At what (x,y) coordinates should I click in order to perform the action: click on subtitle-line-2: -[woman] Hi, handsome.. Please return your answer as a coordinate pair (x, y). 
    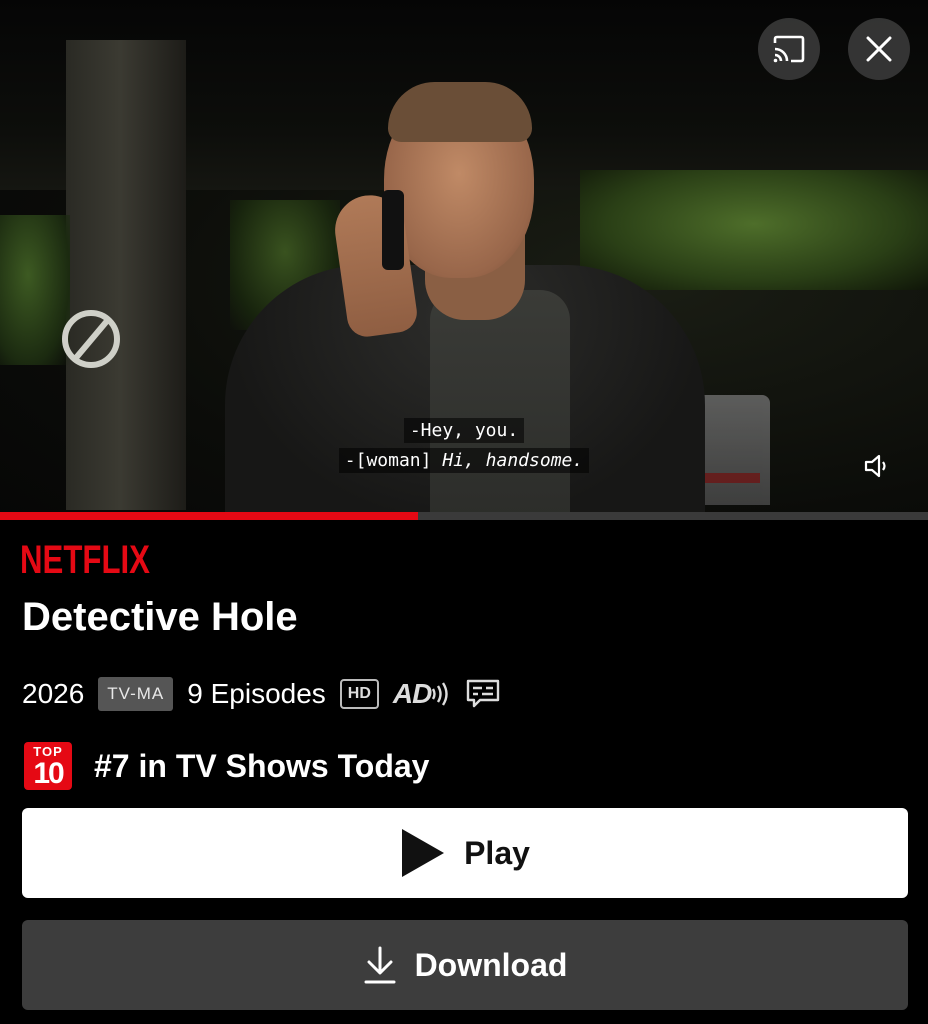
    Looking at the image, I should click on (464, 460).